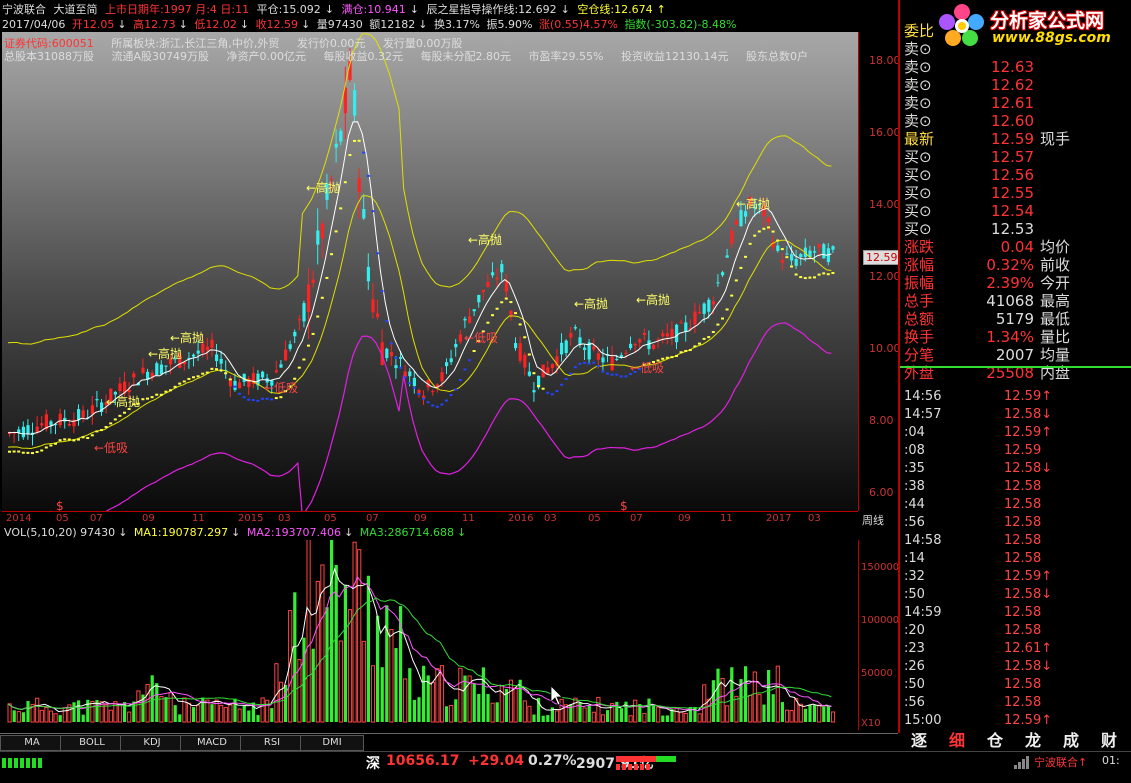  I want to click on nav-btn-detail: 细, so click(957, 741).